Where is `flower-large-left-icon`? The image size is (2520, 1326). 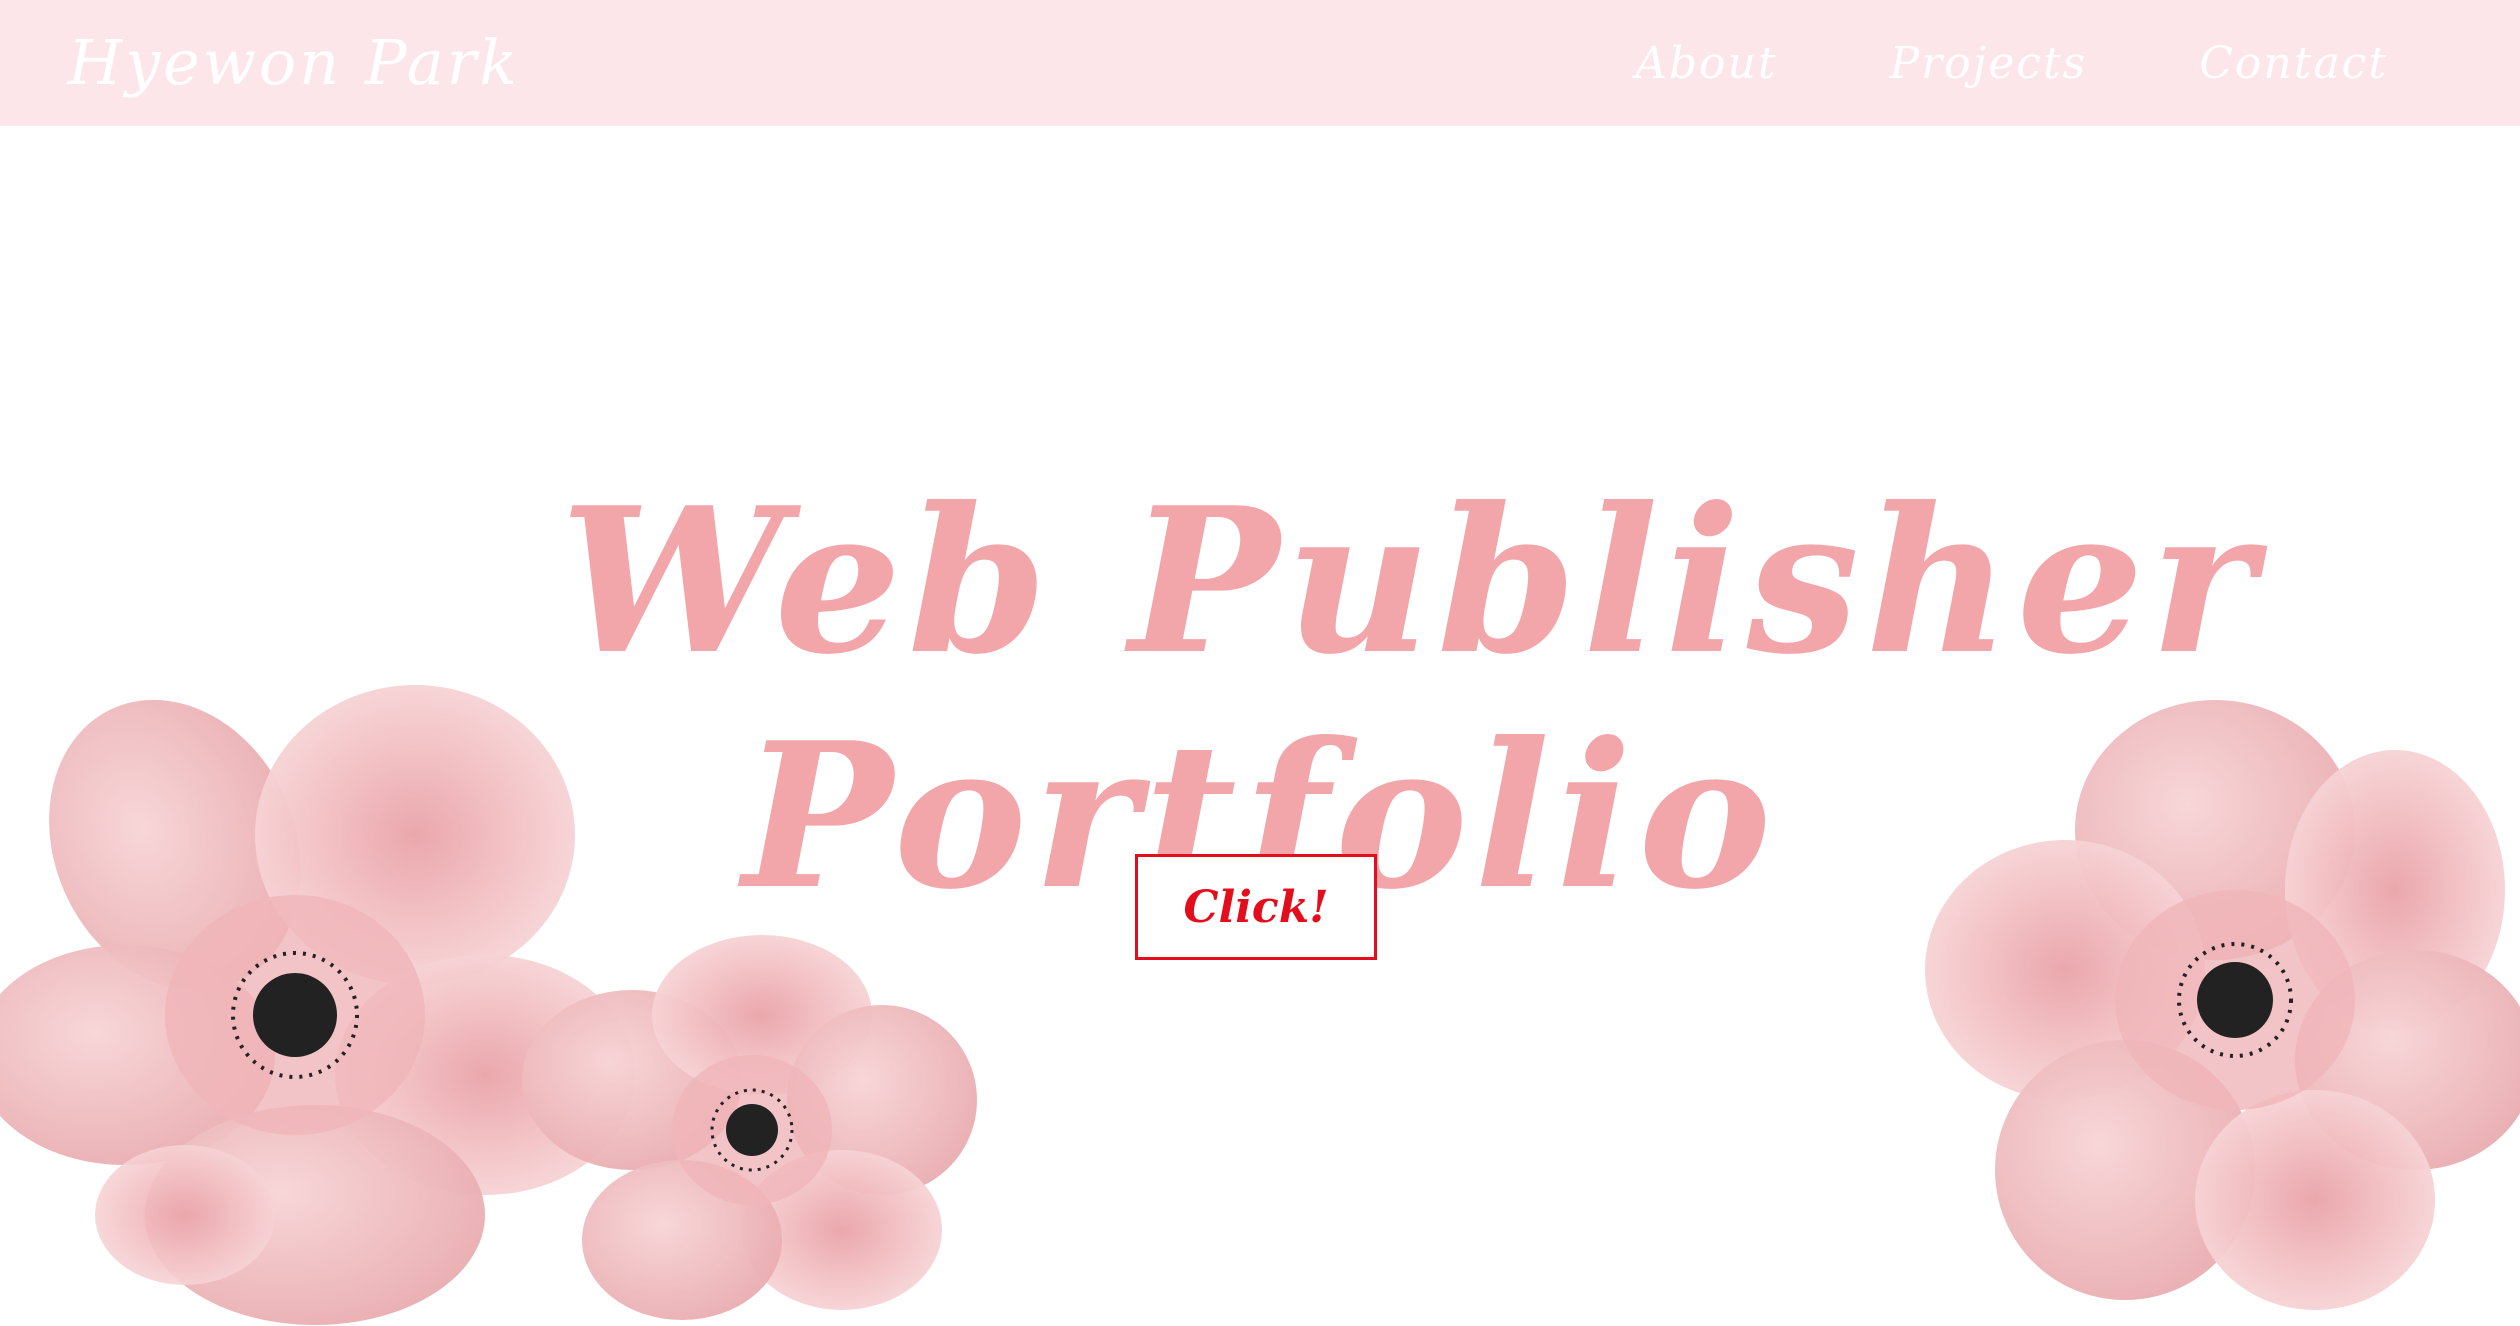 flower-large-left-icon is located at coordinates (317, 1005).